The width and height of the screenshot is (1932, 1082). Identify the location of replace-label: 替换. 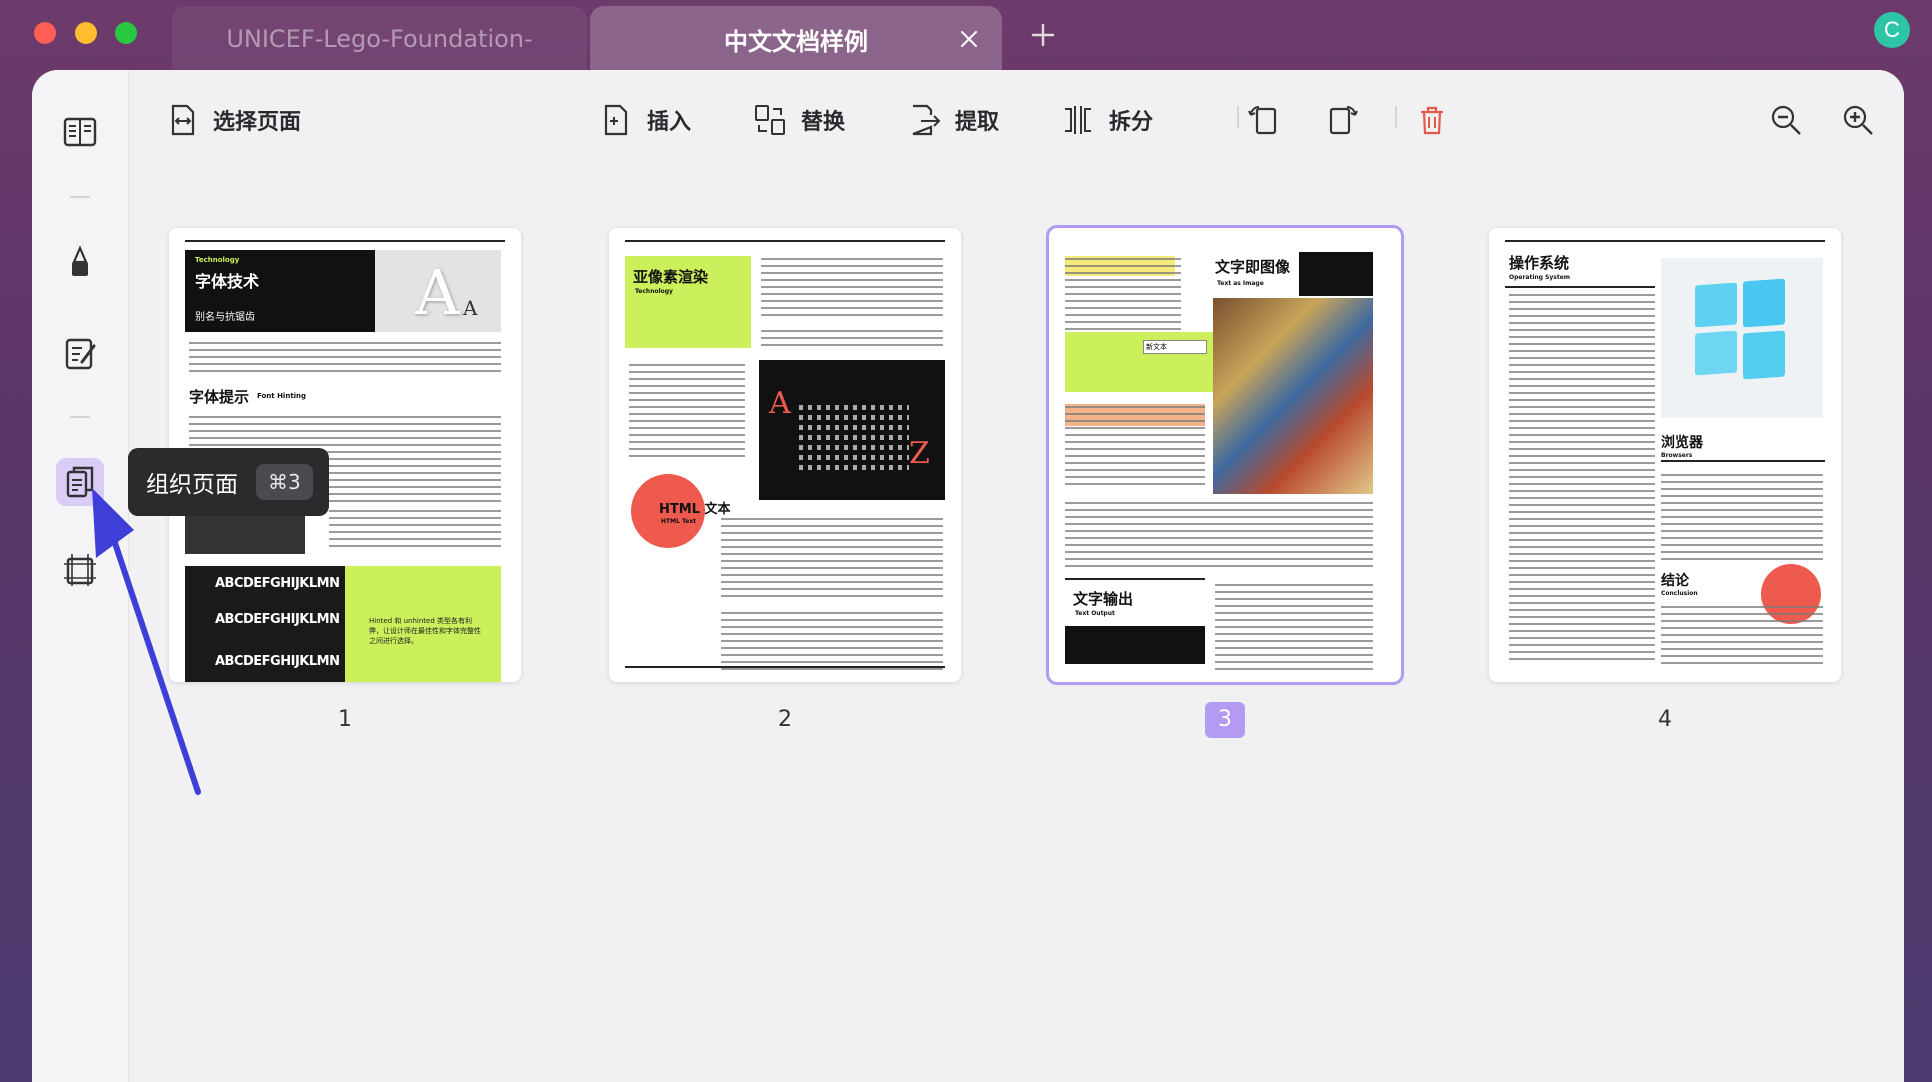
(823, 122).